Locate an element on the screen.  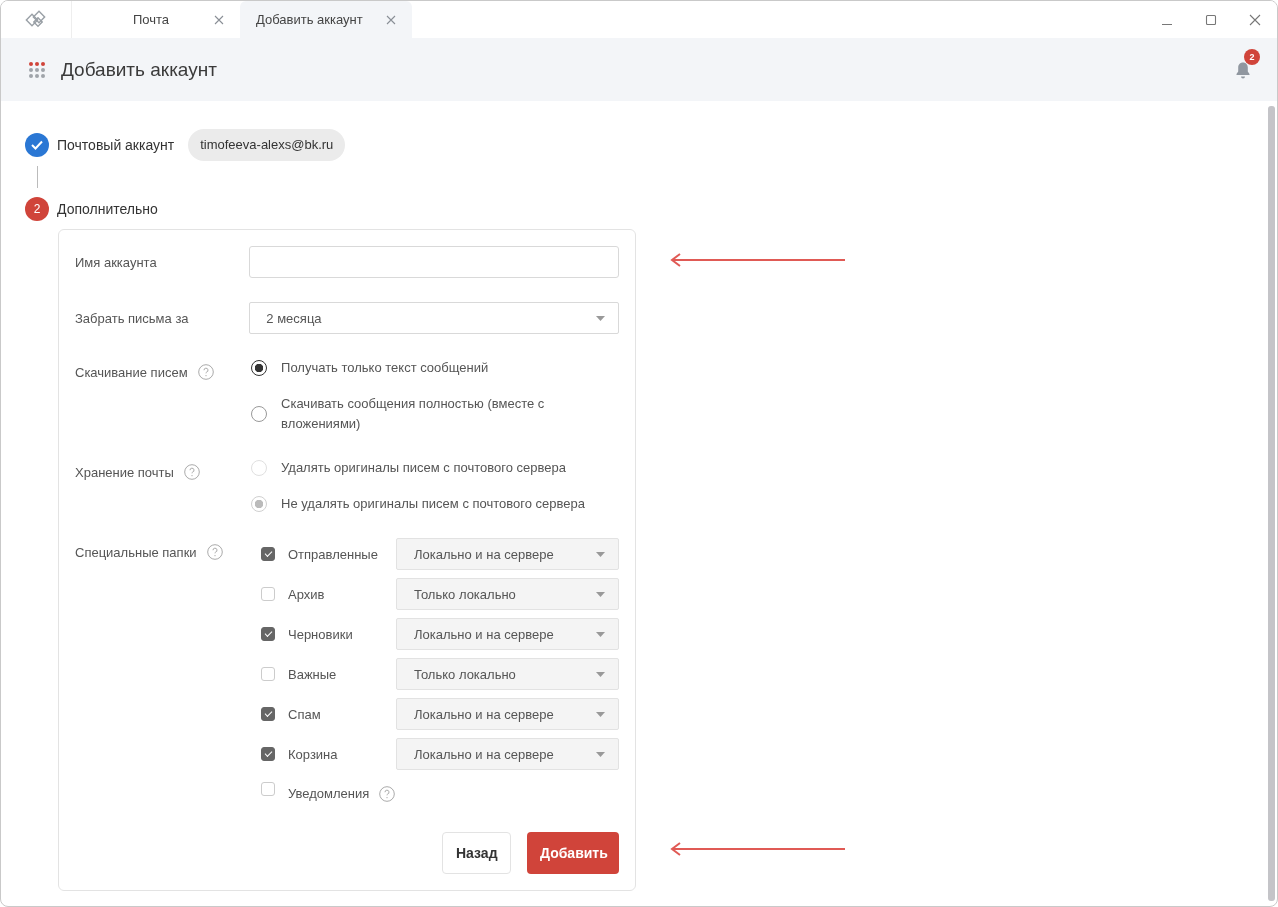
period-dropdown: 2 месяца is located at coordinates (434, 318).